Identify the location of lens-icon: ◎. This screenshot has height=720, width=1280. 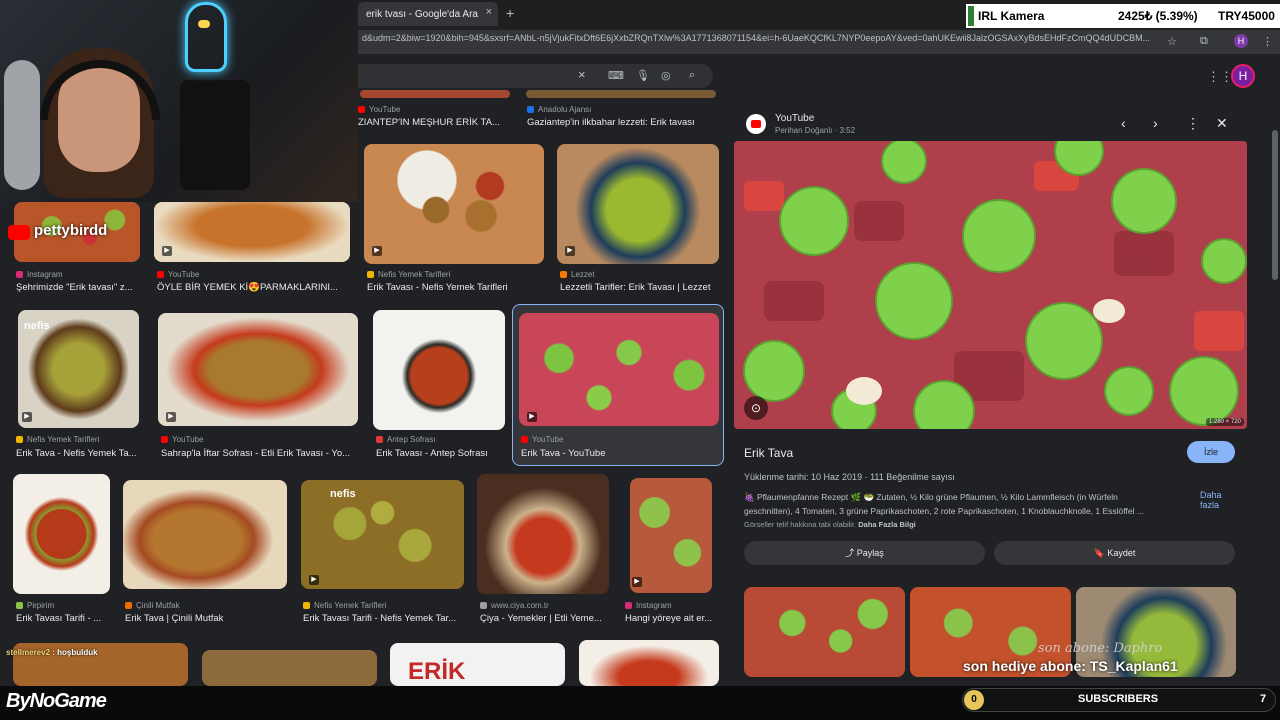
(666, 75).